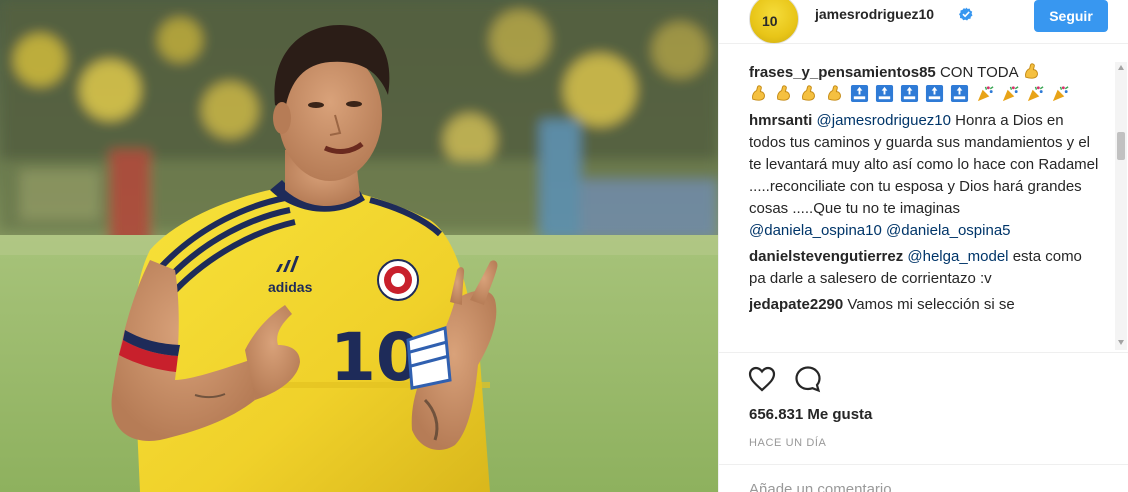 The image size is (1128, 492). What do you see at coordinates (770, 21) in the screenshot?
I see `avatar-jersey-number: 10` at bounding box center [770, 21].